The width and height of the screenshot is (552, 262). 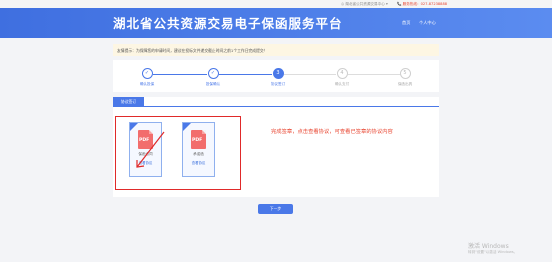 I want to click on step-label: 确认投保, so click(x=147, y=84).